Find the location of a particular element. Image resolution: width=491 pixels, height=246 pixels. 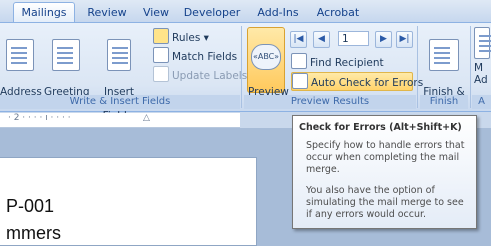

match-fields-button: Match Fields is located at coordinates (195, 55).